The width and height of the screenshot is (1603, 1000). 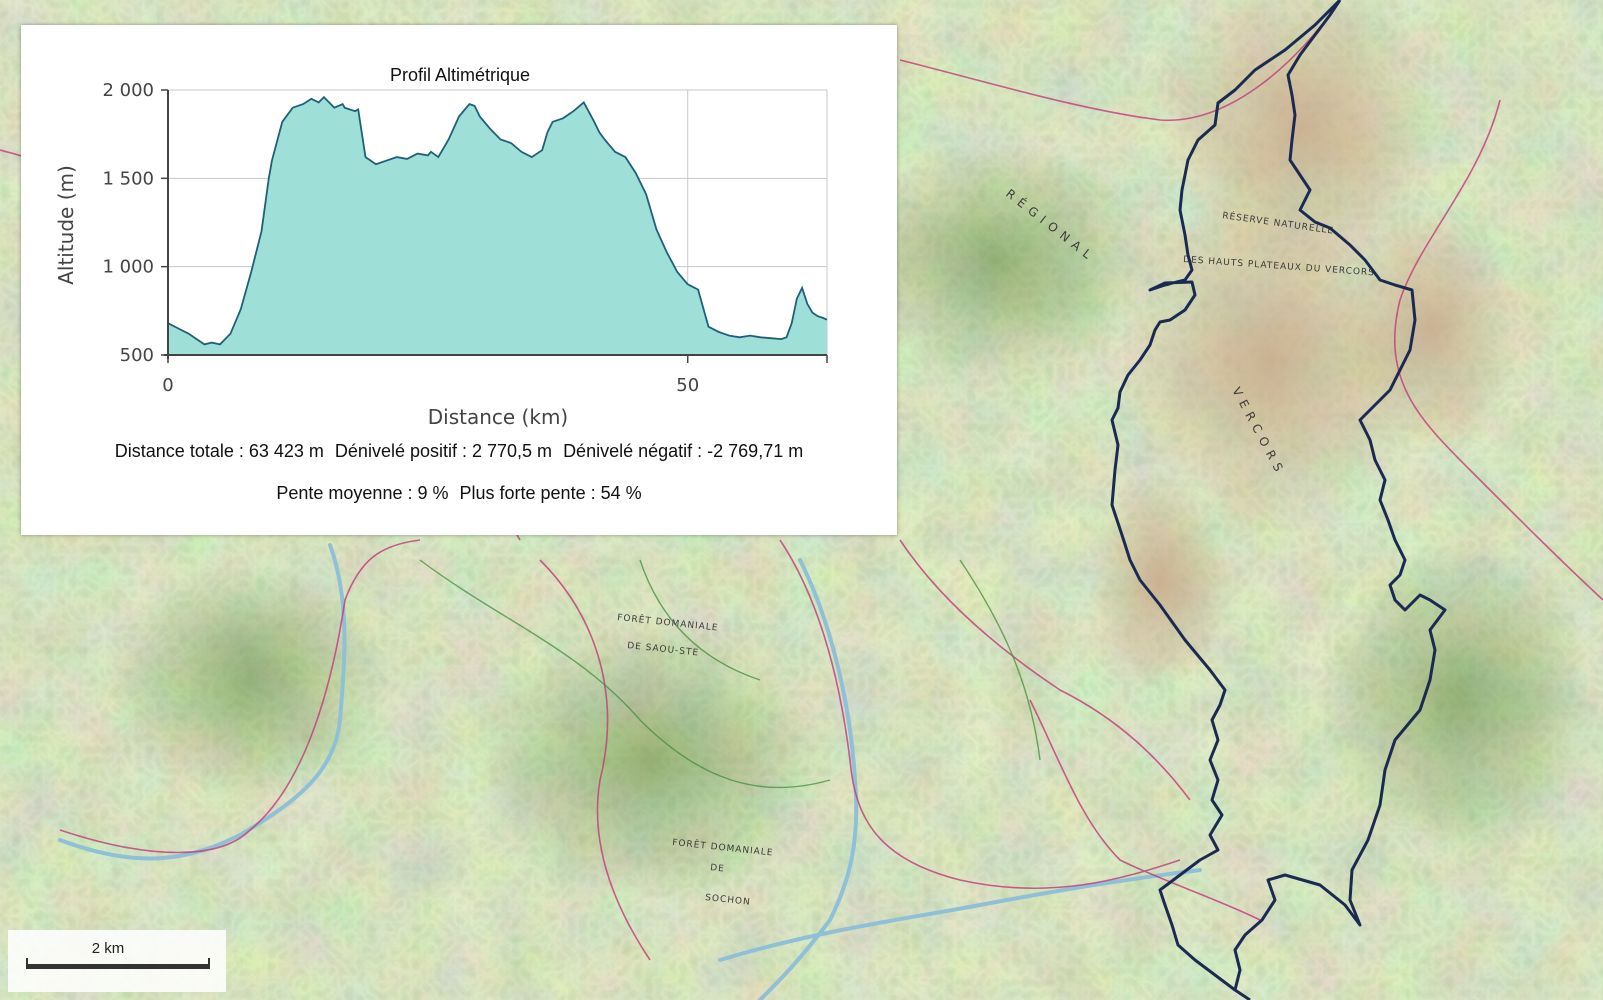 What do you see at coordinates (443, 451) in the screenshot?
I see `stat-denivele-positif: Dénivelé positif : 2 770,5 m` at bounding box center [443, 451].